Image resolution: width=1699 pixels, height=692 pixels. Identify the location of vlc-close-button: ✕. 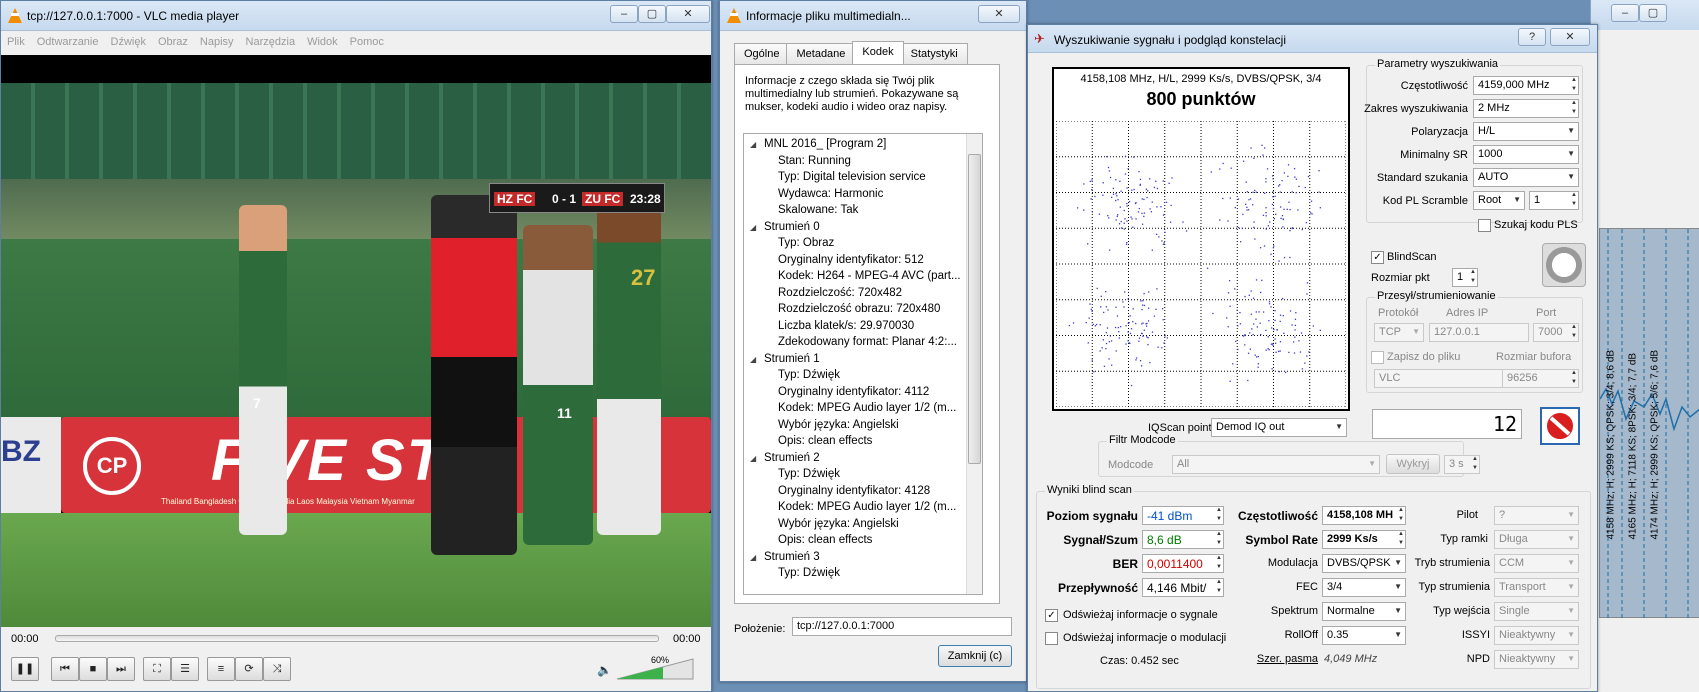
(688, 14).